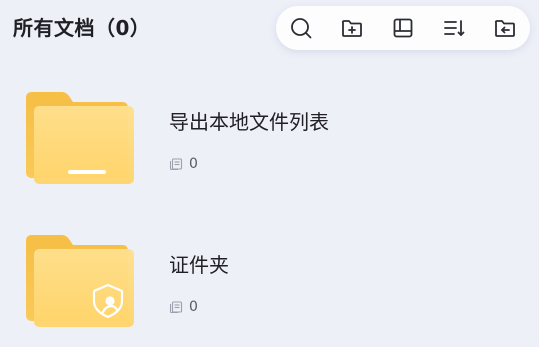 This screenshot has height=347, width=539. I want to click on back-button, so click(504, 28).